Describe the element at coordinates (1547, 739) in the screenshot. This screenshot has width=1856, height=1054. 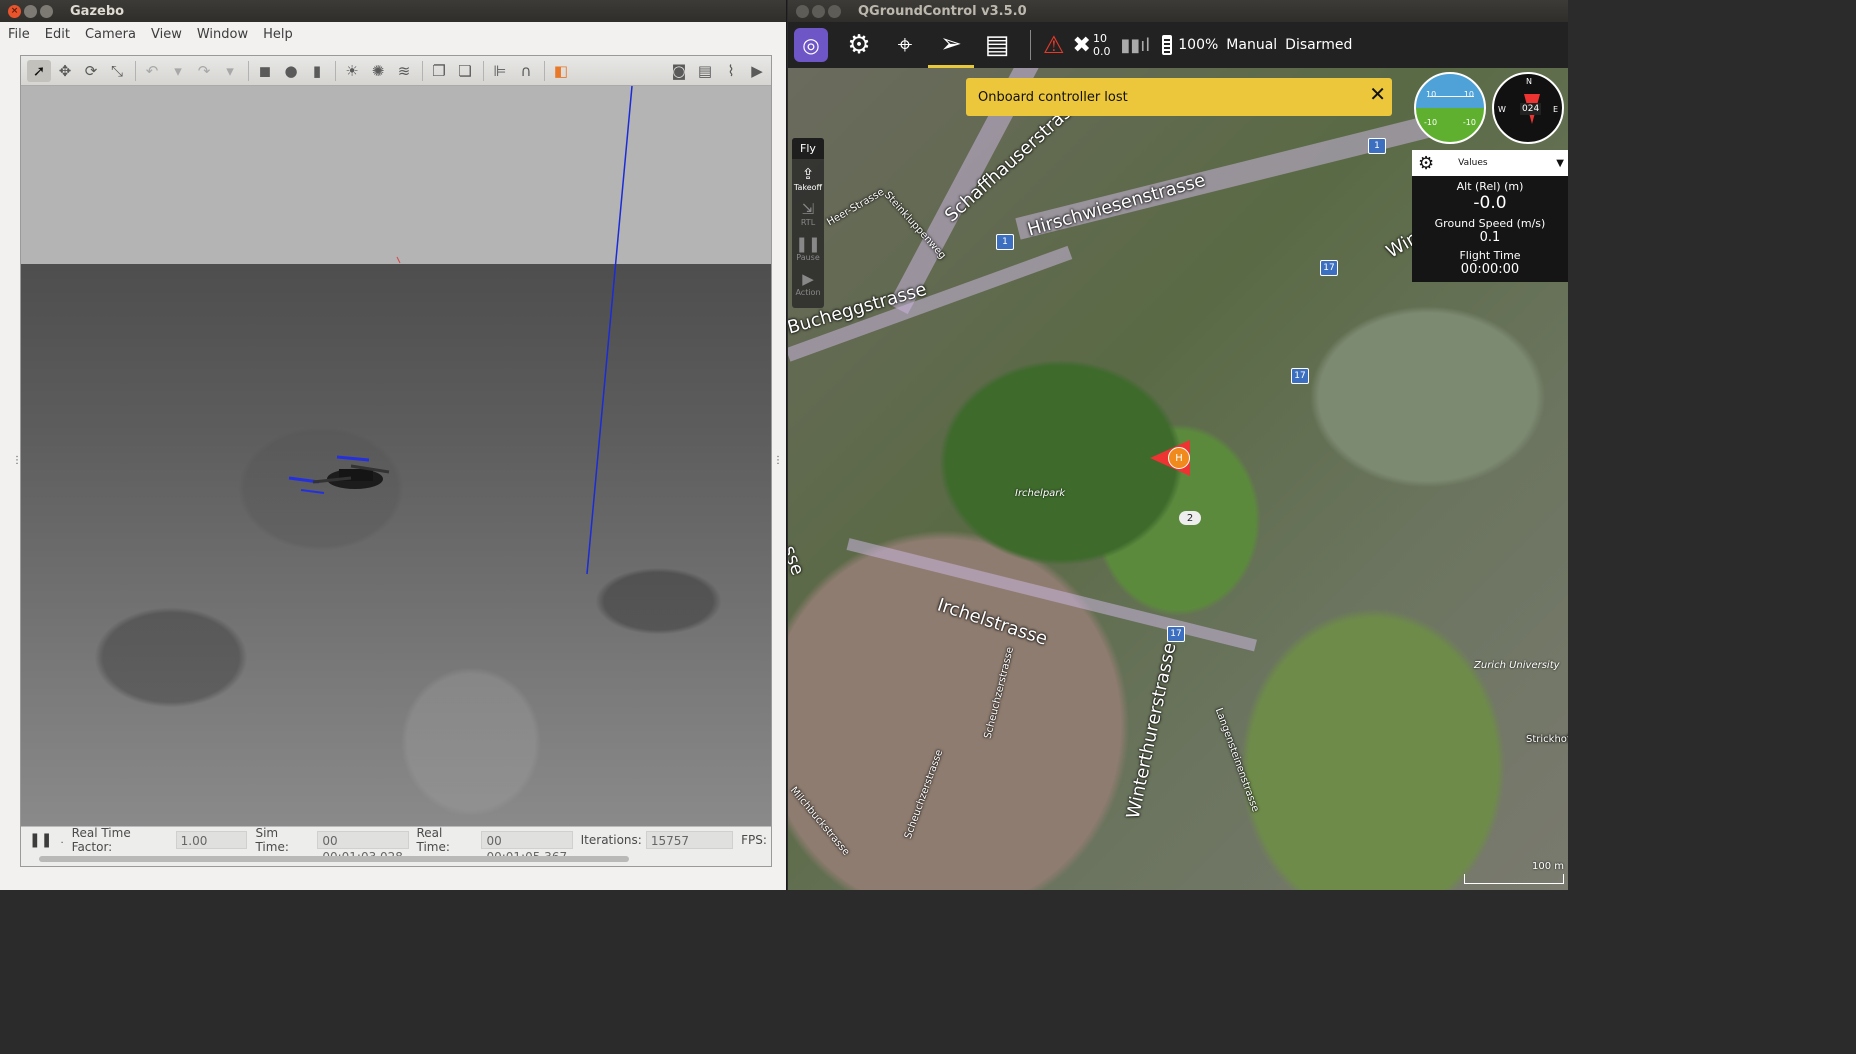
I see `place-strickhof: Strickhof` at that location.